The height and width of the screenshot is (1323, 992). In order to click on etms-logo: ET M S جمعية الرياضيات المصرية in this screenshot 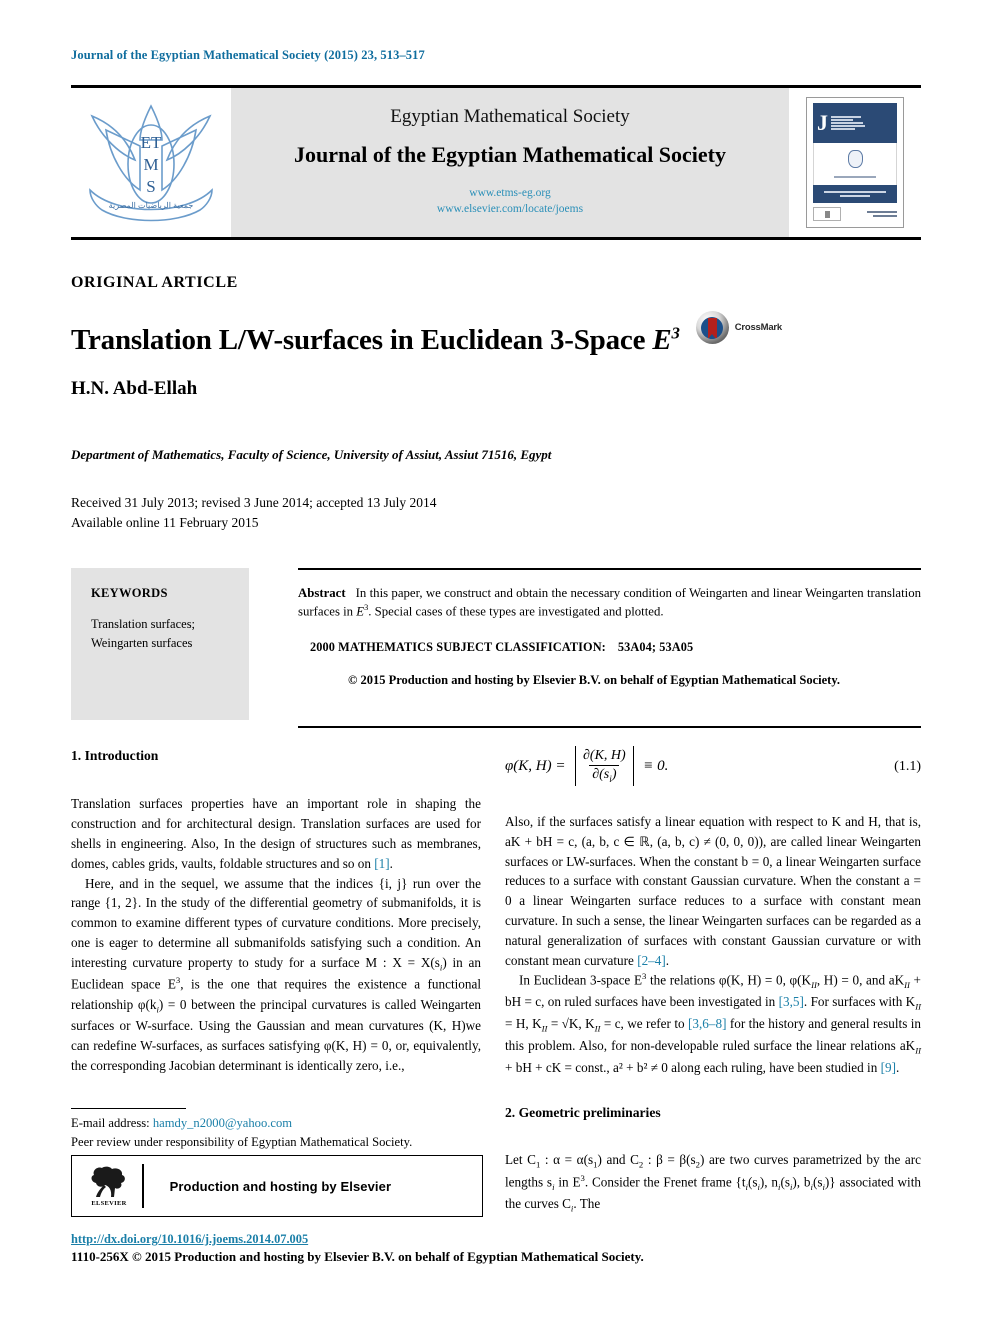, I will do `click(151, 162)`.